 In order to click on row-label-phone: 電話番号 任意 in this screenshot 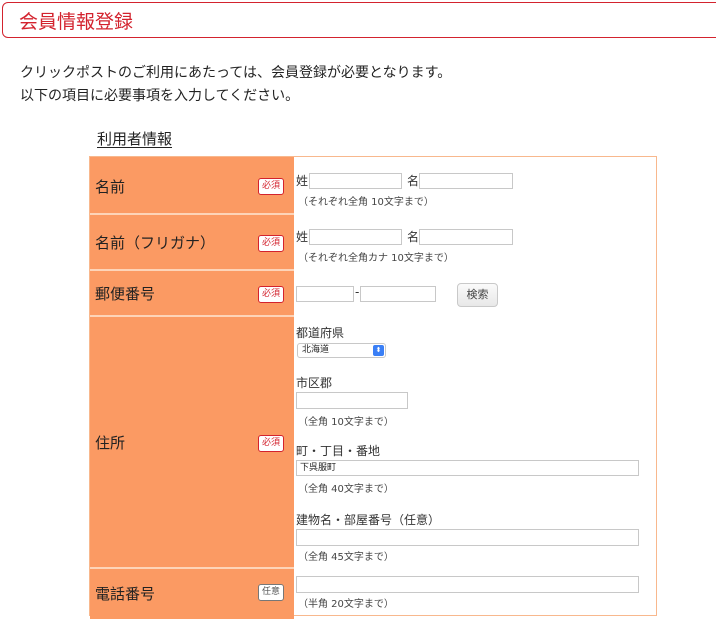, I will do `click(192, 594)`.